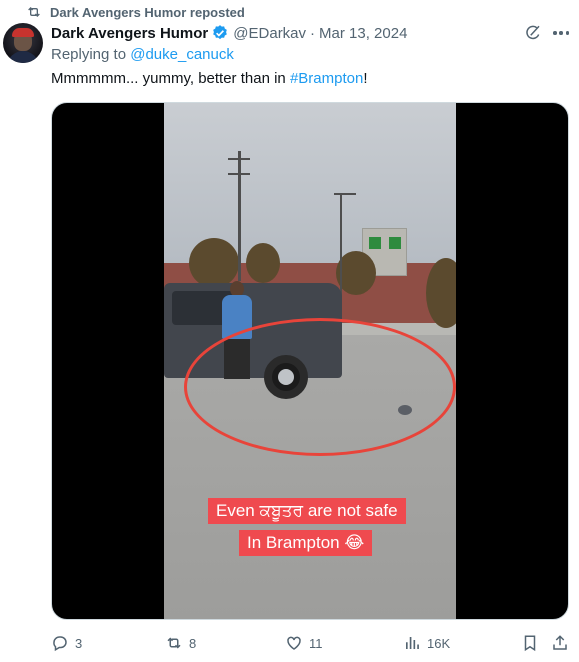 Image resolution: width=579 pixels, height=662 pixels. I want to click on views-button: 16K, so click(426, 643).